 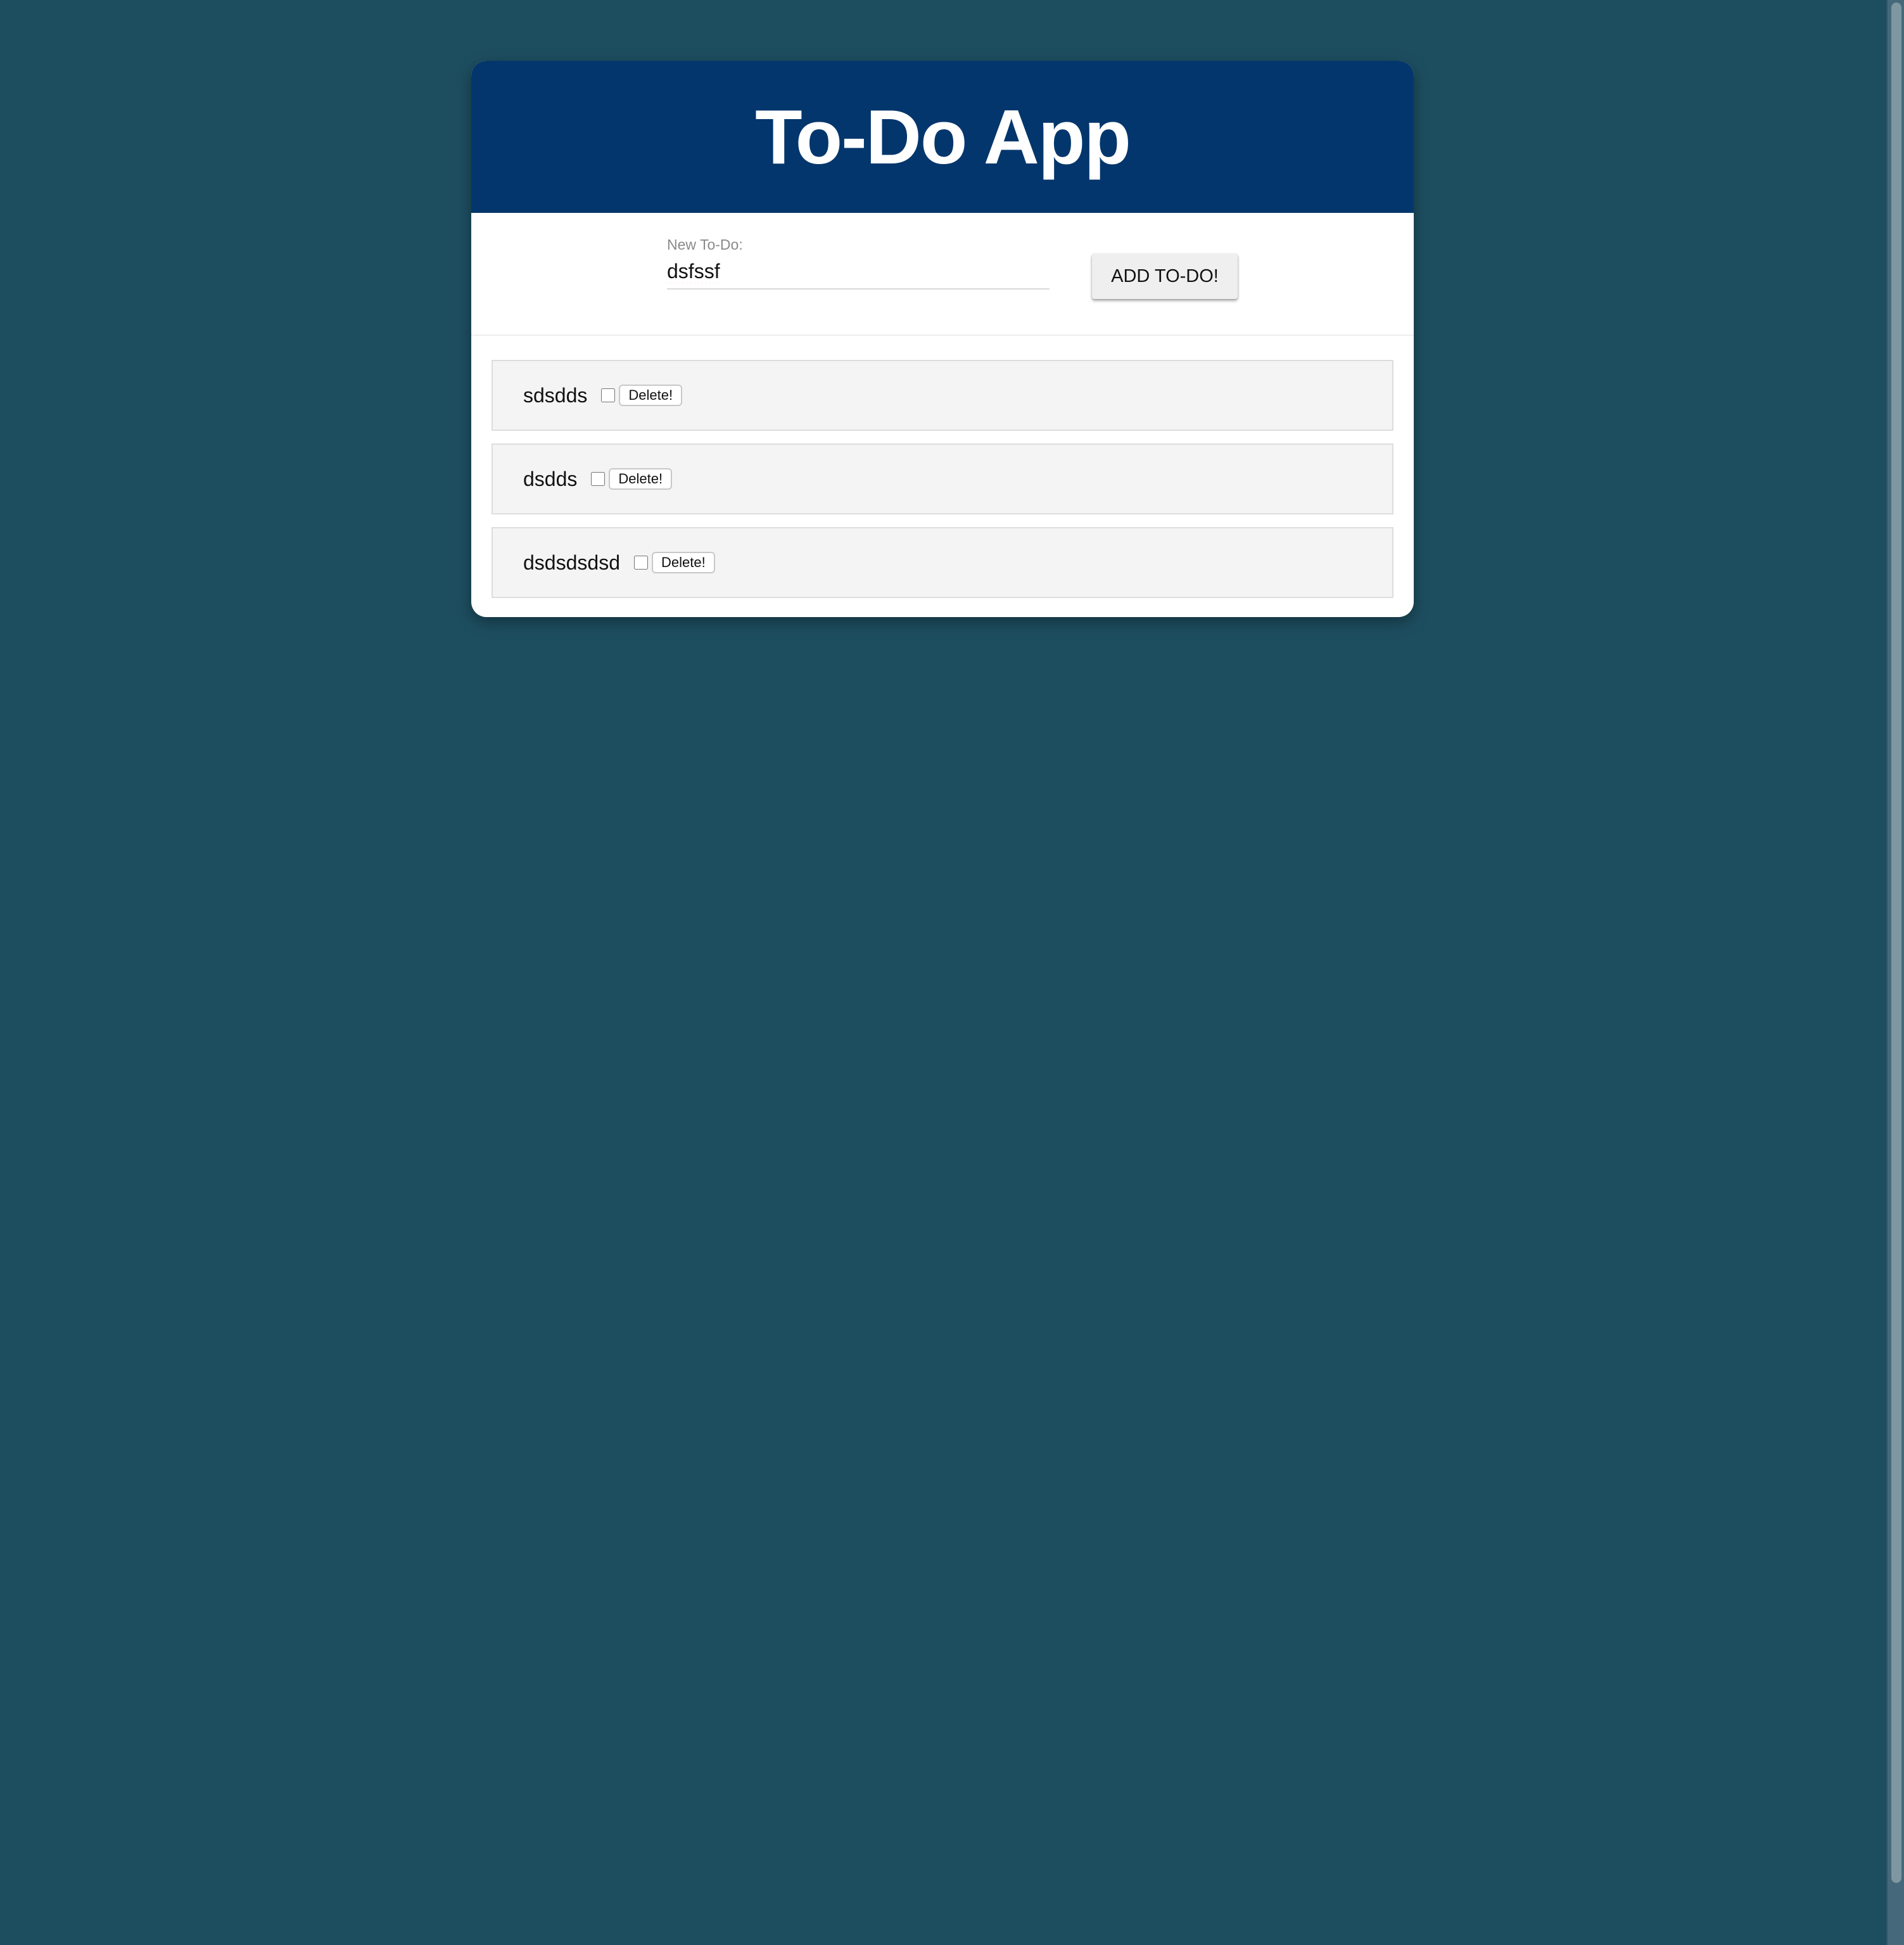 What do you see at coordinates (705, 244) in the screenshot?
I see `new-todo-label: New To-Do:` at bounding box center [705, 244].